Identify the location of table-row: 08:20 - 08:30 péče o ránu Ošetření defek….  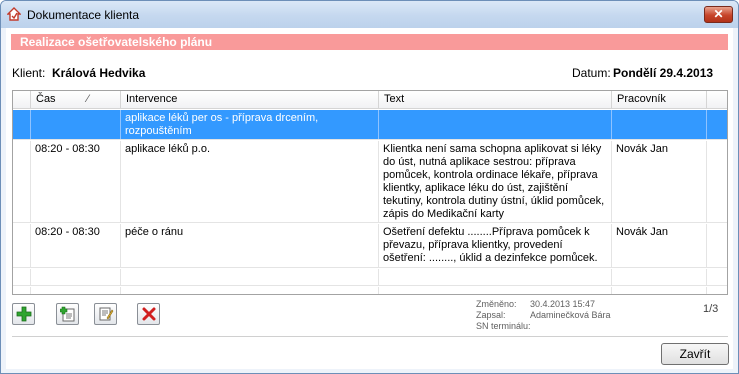
(370, 246).